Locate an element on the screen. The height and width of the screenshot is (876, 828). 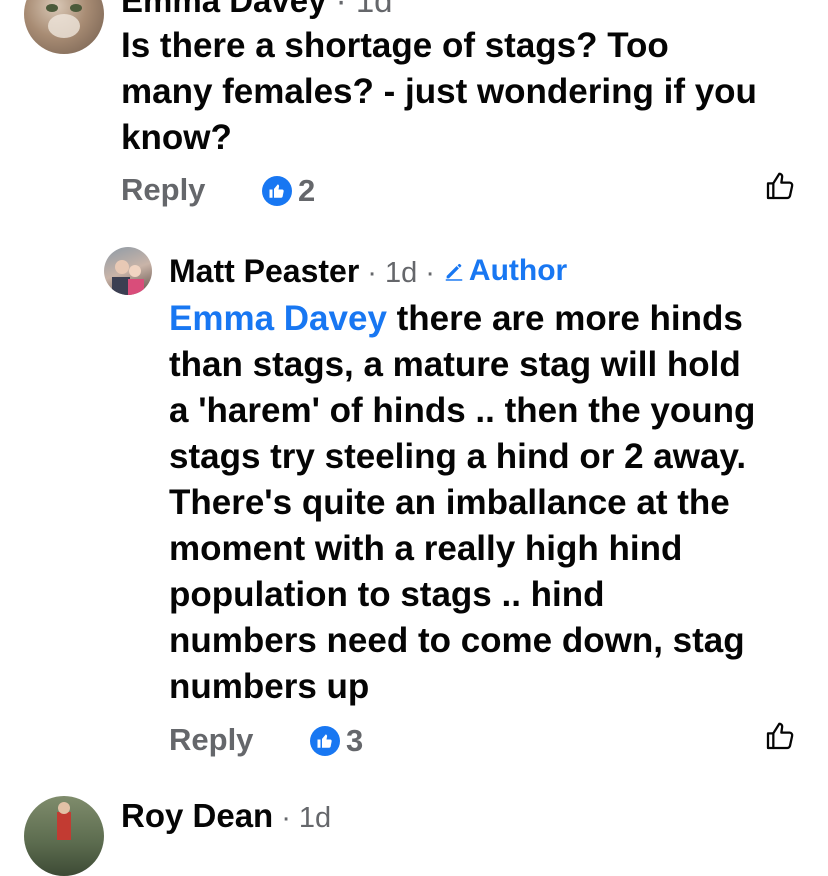
comment-line: Emma Davey there are more hinds is located at coordinates (494, 319).